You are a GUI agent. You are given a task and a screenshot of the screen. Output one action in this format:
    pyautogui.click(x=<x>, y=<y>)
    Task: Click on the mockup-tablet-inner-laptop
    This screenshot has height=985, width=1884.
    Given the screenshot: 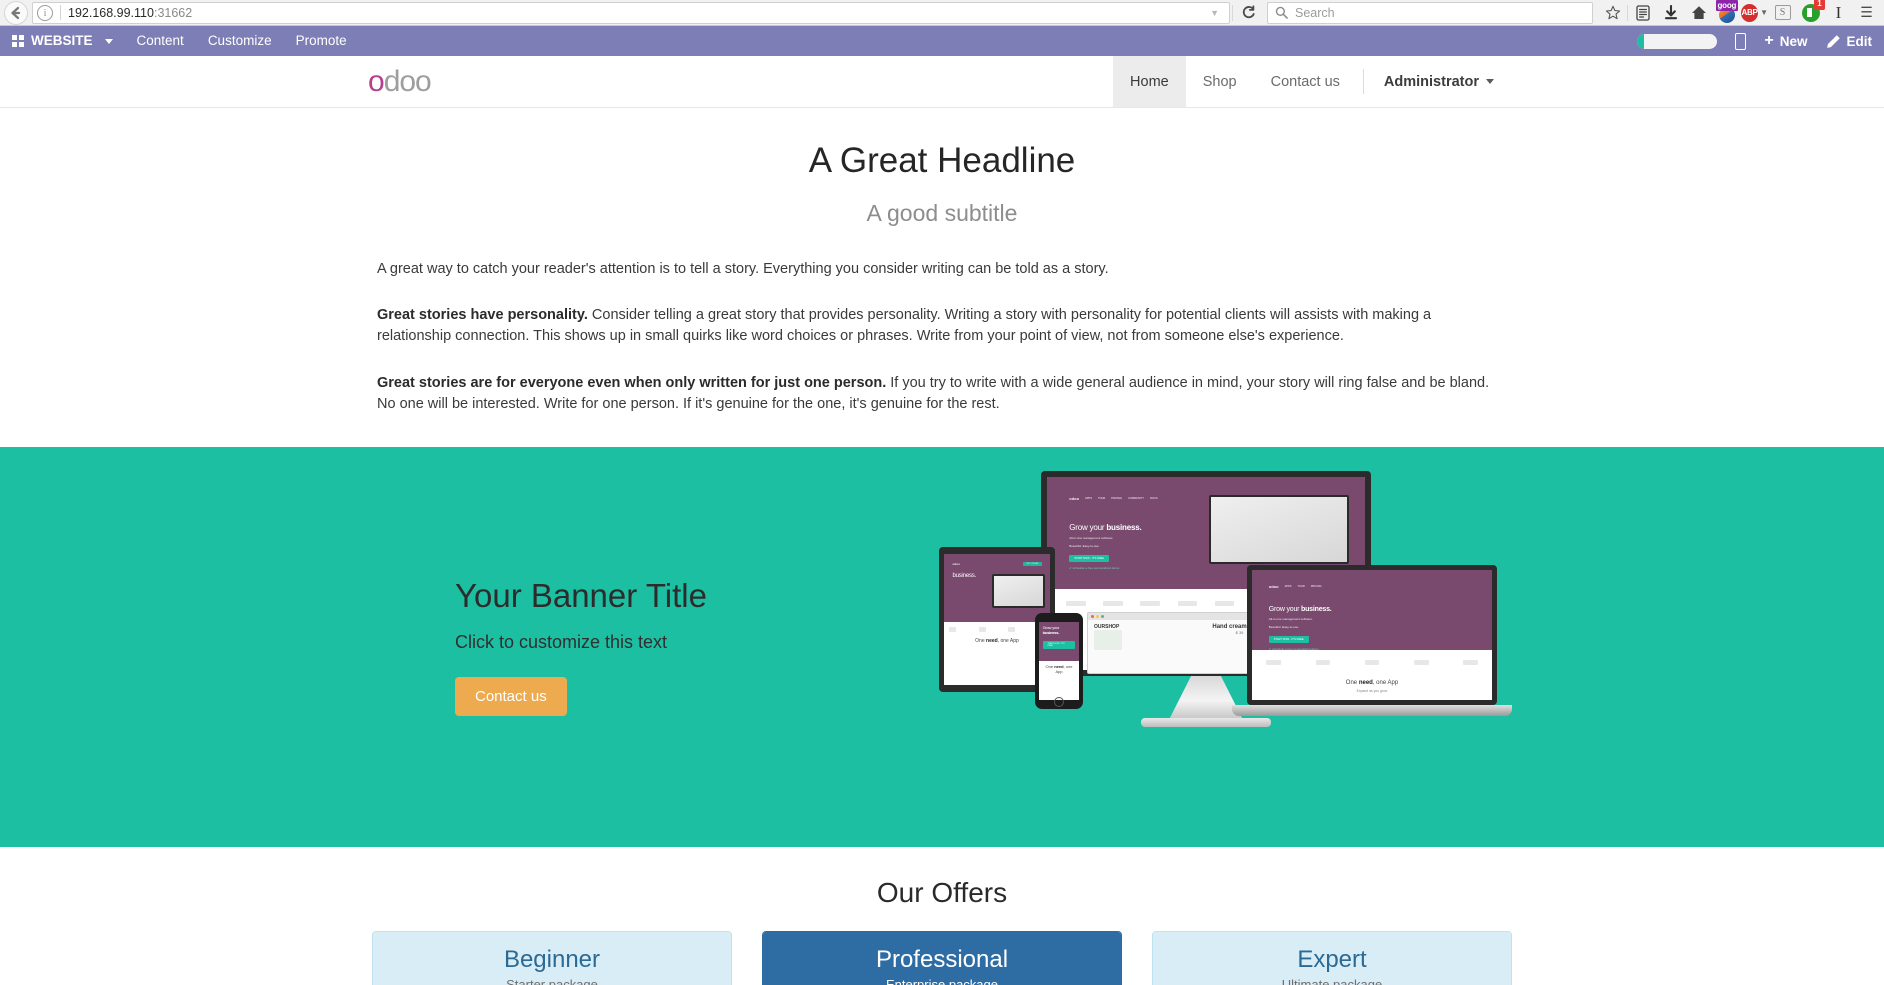 What is the action you would take?
    pyautogui.click(x=1018, y=591)
    